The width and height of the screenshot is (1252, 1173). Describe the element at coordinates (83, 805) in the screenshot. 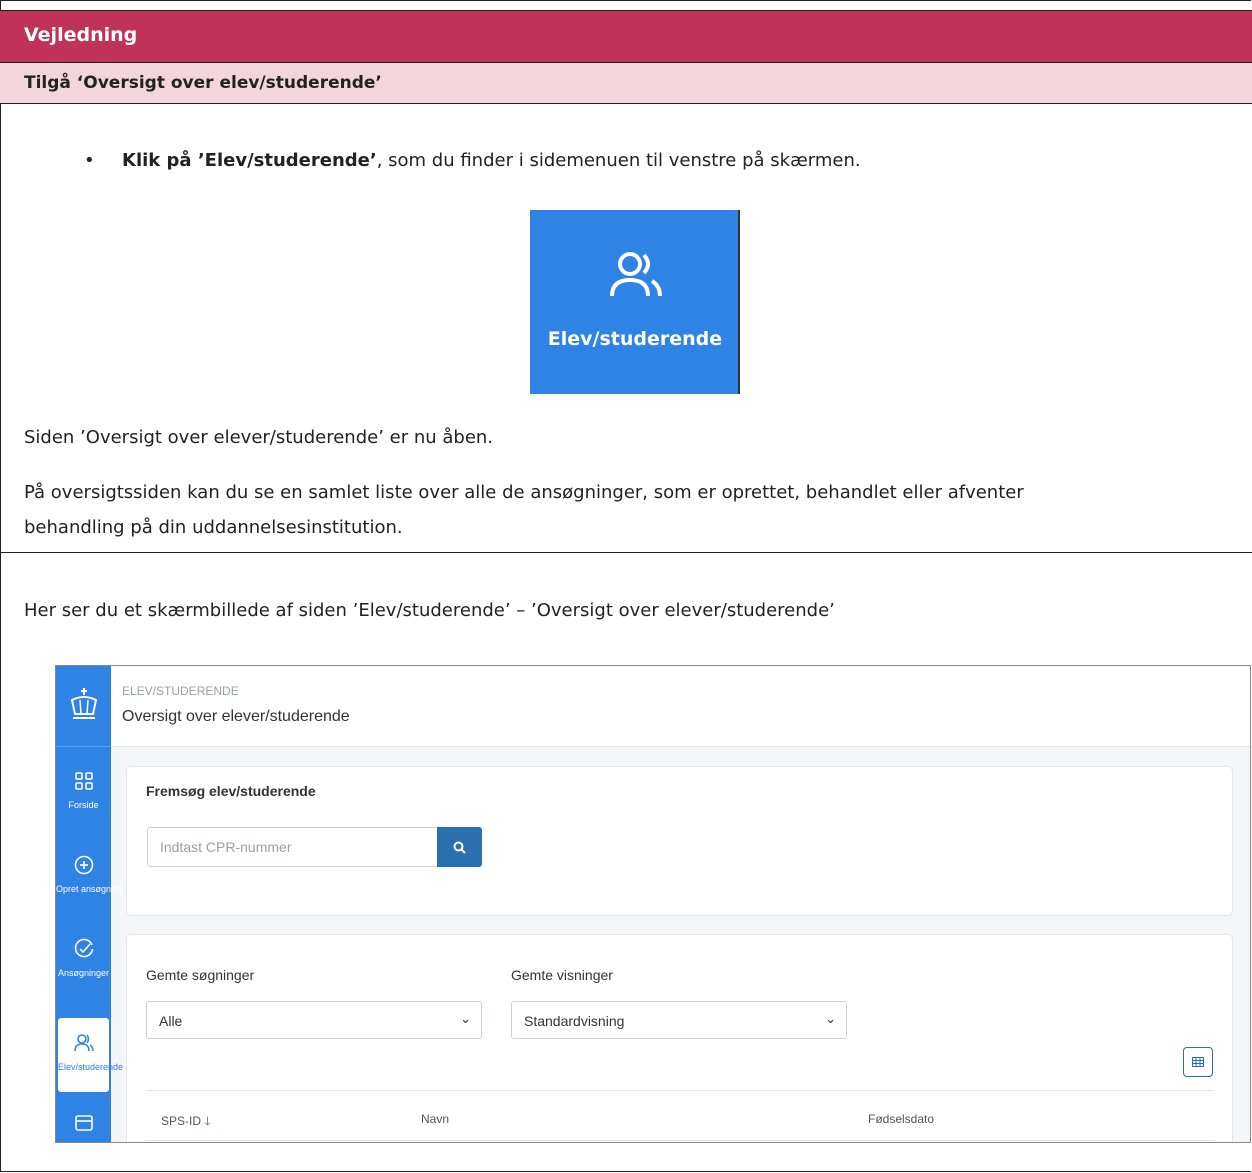

I see `sidebar-item-label: Forside` at that location.